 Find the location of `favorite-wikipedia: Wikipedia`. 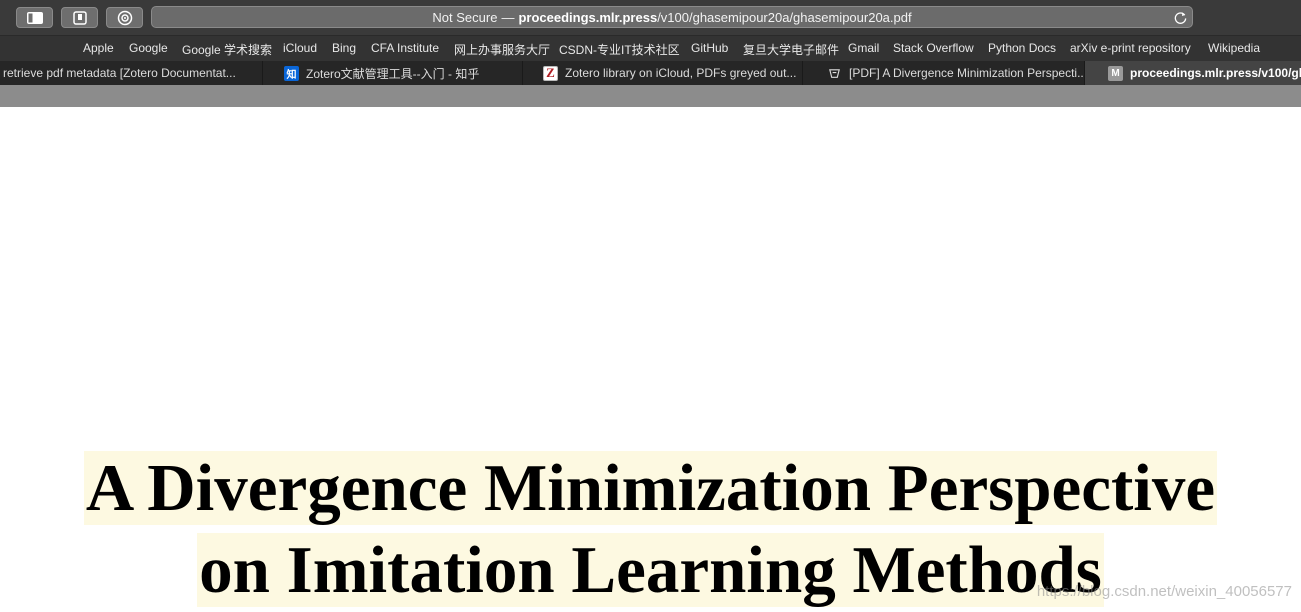

favorite-wikipedia: Wikipedia is located at coordinates (1234, 48).